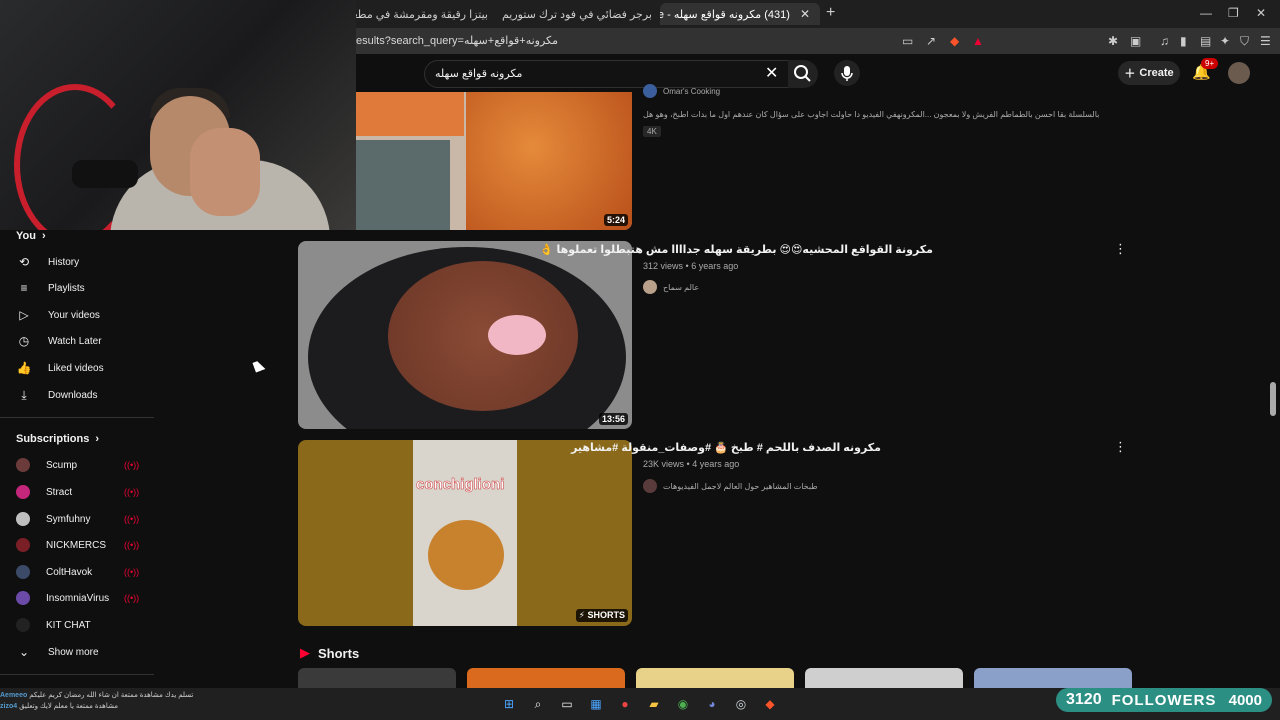 Image resolution: width=1280 pixels, height=720 pixels. I want to click on channel-link: Omar's Cooking, so click(681, 91).